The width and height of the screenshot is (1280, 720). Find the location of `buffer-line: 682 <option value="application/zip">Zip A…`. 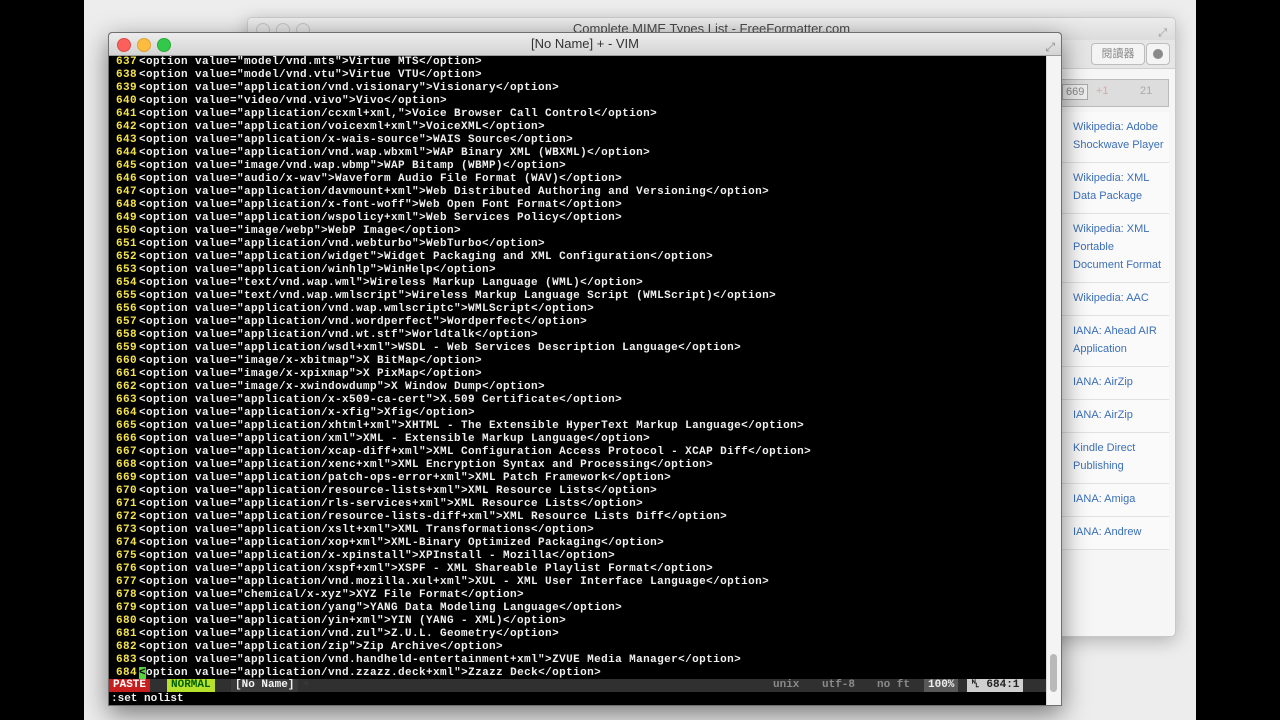

buffer-line: 682 <option value="application/zip">Zip A… is located at coordinates (577, 647).